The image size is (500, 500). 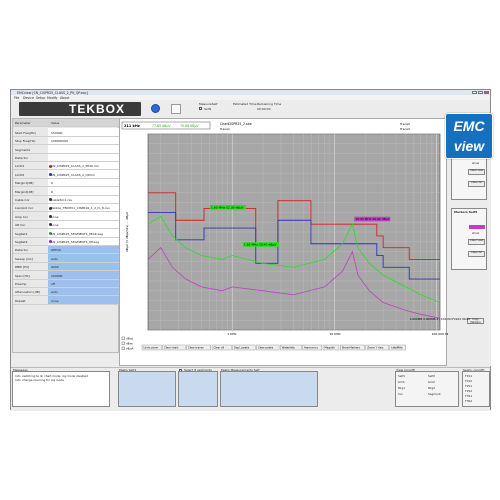 I want to click on parameter-row: RBW [Hz] 9000, so click(x=66, y=267).